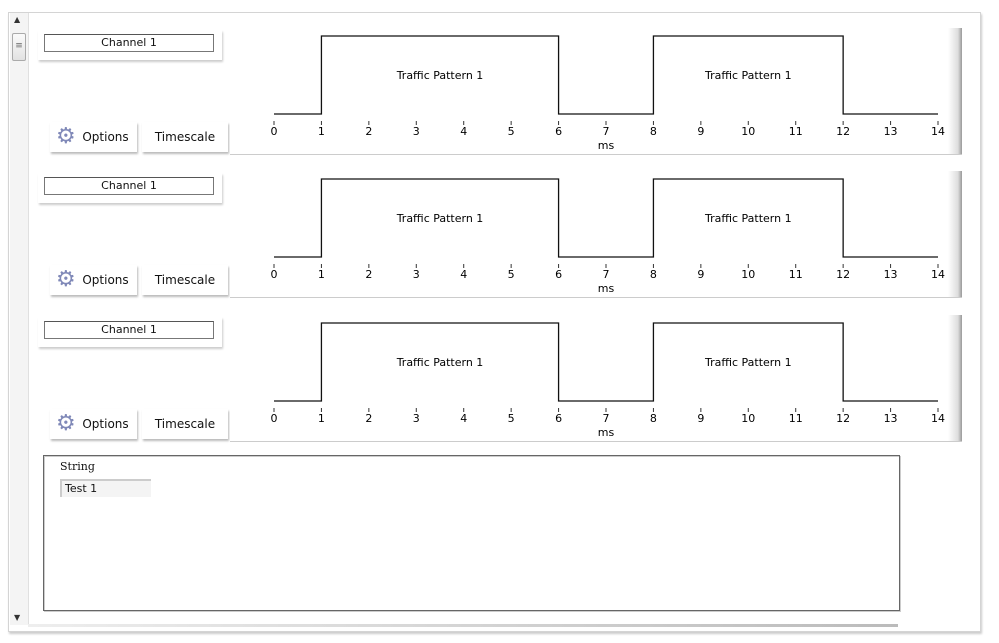  What do you see at coordinates (105, 488) in the screenshot?
I see `string-input: Test 1` at bounding box center [105, 488].